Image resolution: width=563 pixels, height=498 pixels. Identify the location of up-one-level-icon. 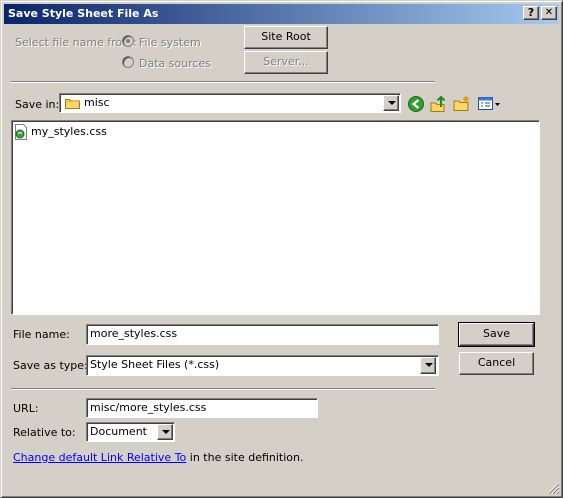
(438, 104).